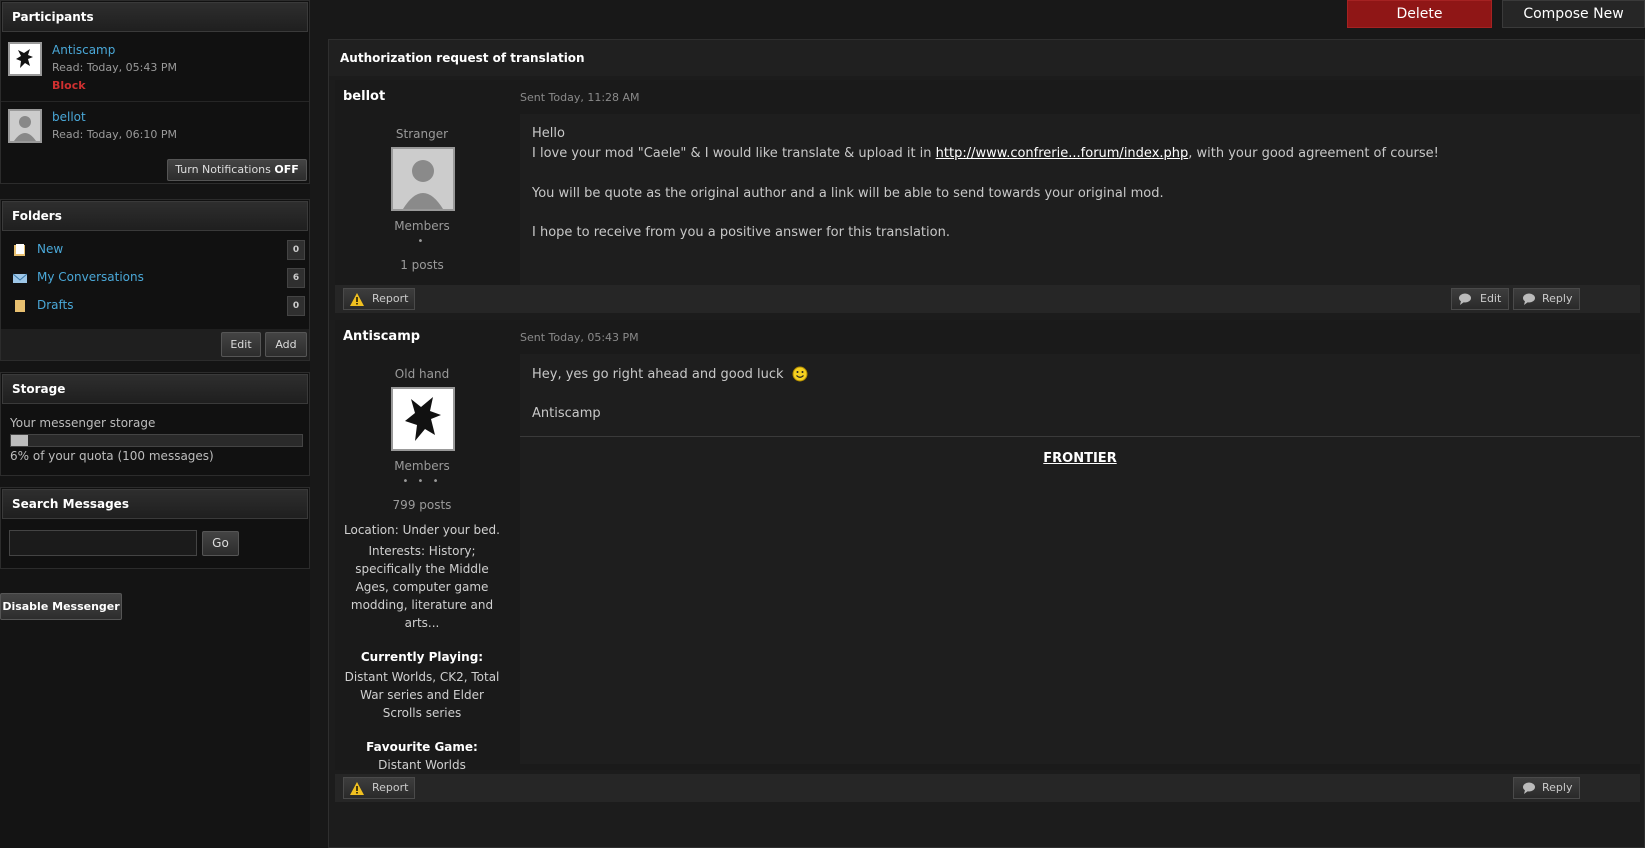 Image resolution: width=1645 pixels, height=848 pixels. Describe the element at coordinates (422, 265) in the screenshot. I see `post-count: 1 posts` at that location.